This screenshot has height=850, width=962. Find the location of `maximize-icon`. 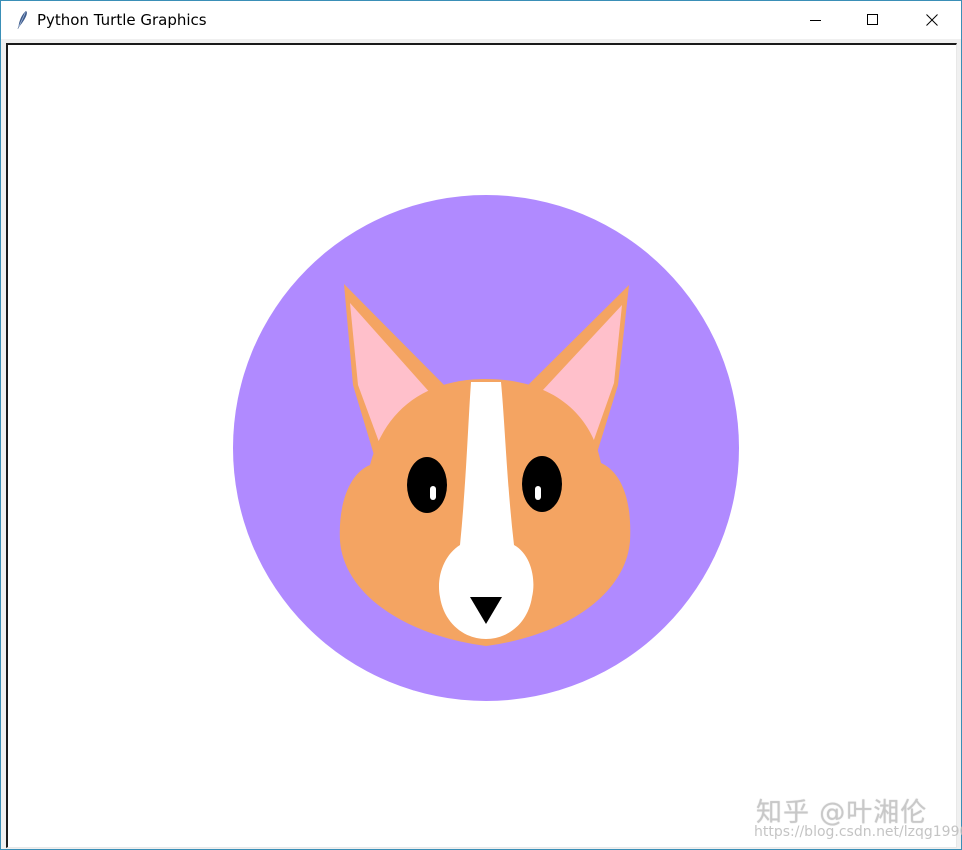

maximize-icon is located at coordinates (872, 19).